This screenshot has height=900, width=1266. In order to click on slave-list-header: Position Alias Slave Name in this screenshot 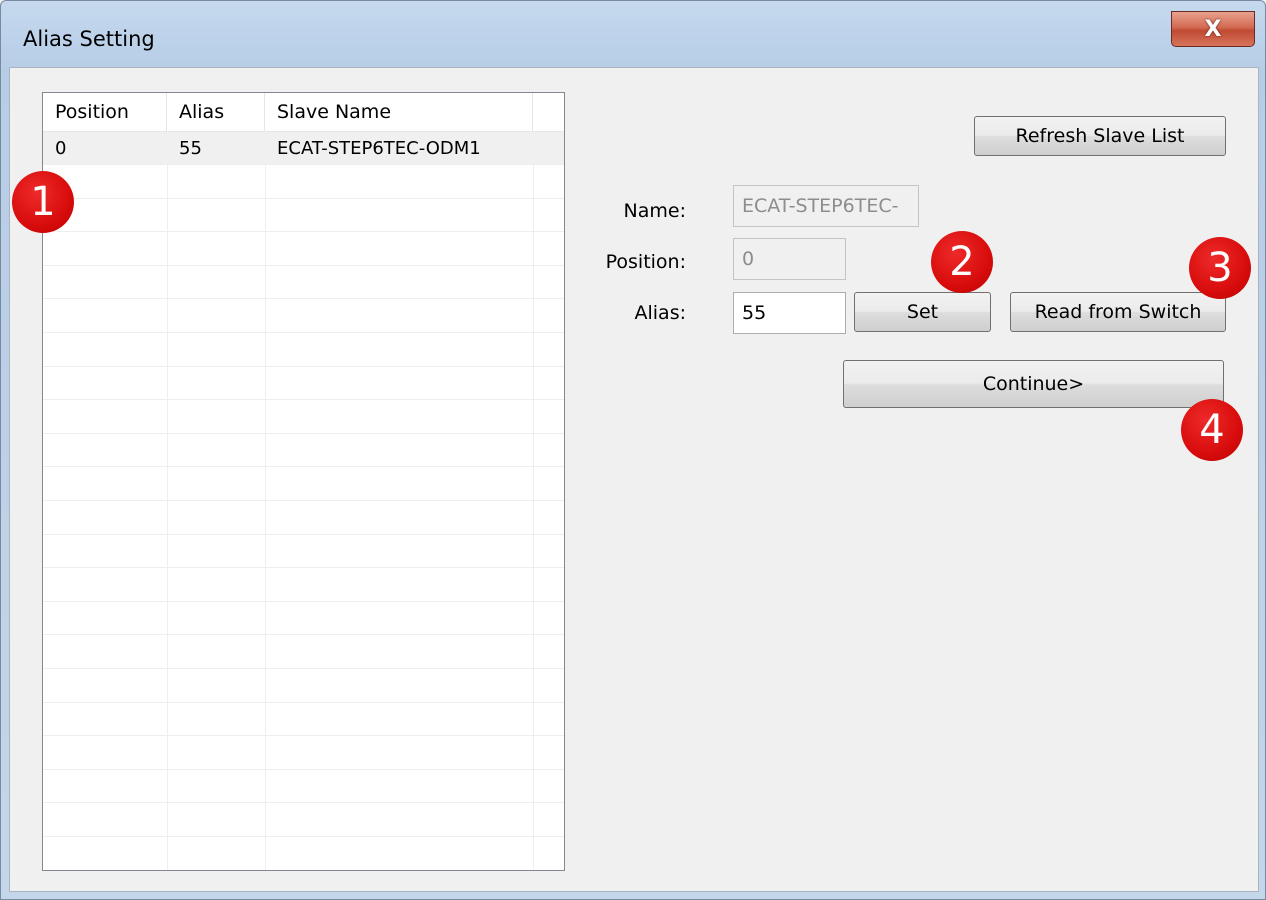, I will do `click(303, 112)`.